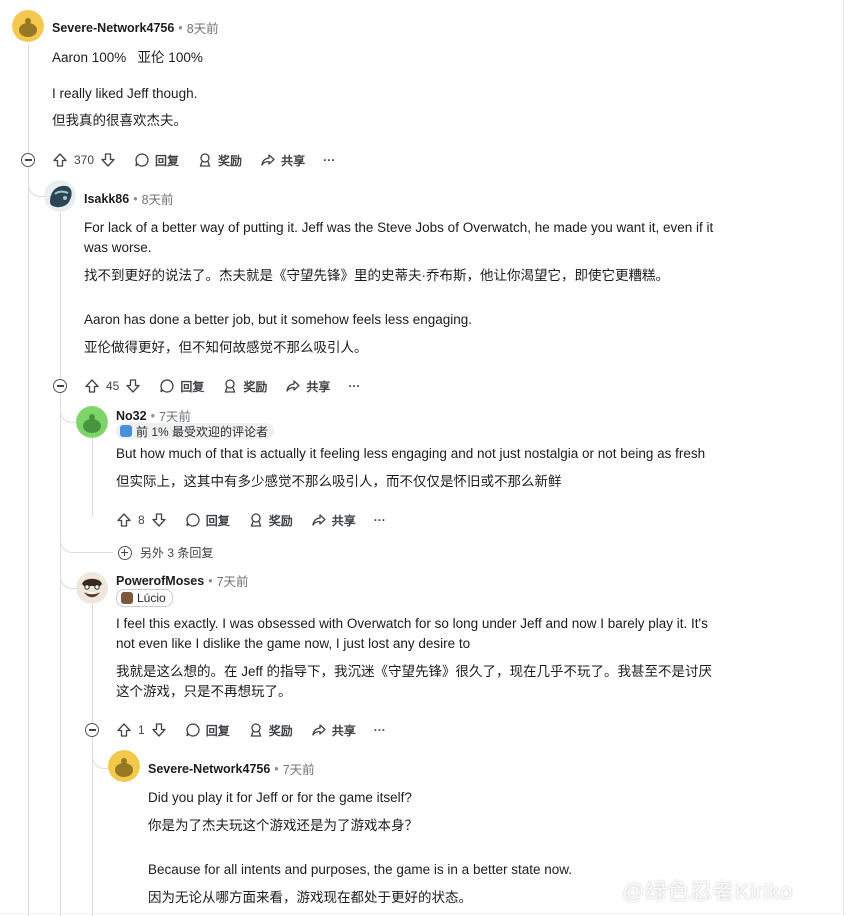 The width and height of the screenshot is (846, 916). I want to click on comment-body-line: 但我真的很喜欢杰夫。, so click(119, 120).